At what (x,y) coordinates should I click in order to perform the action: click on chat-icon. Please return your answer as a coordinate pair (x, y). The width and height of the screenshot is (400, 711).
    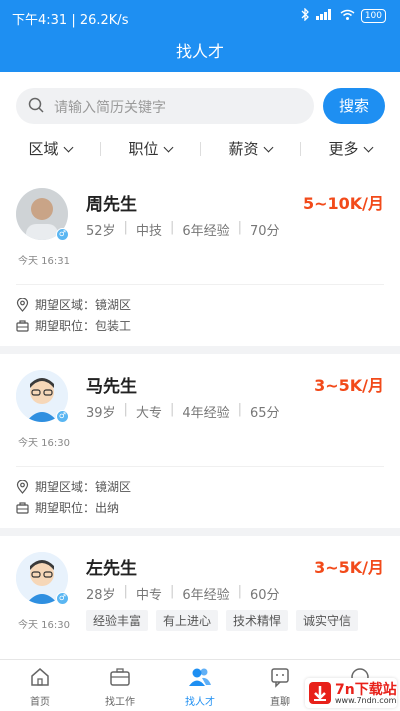
    Looking at the image, I should click on (280, 678).